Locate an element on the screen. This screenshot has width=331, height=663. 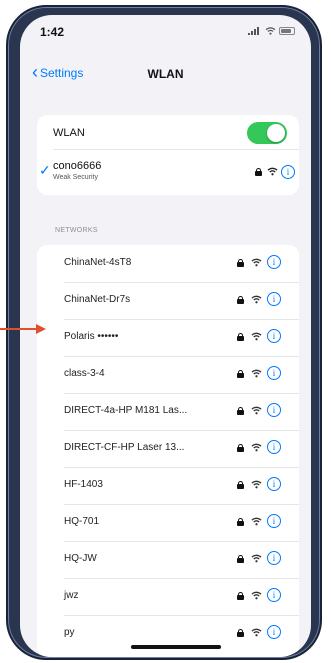
wlan-card: WLAN ✓ cono6666 Weak Security i is located at coordinates (168, 155).